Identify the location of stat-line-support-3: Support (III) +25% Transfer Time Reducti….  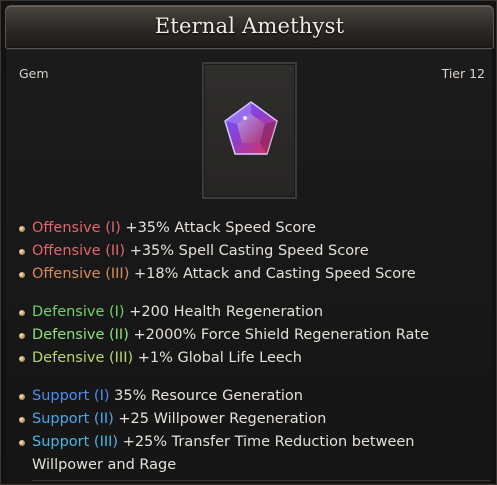
(251, 454).